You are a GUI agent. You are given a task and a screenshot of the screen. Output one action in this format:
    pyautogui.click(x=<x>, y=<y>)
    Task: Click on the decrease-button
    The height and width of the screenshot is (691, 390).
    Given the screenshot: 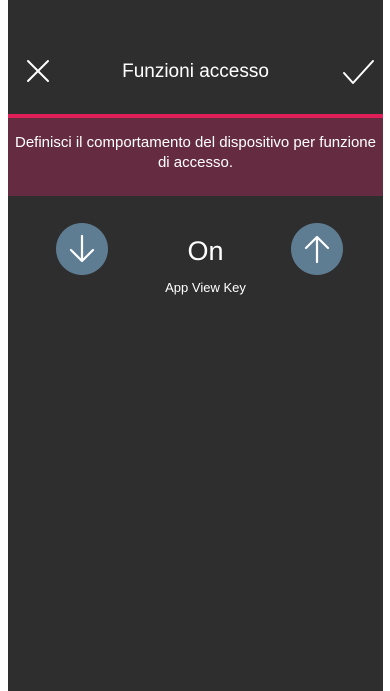 What is the action you would take?
    pyautogui.click(x=82, y=249)
    